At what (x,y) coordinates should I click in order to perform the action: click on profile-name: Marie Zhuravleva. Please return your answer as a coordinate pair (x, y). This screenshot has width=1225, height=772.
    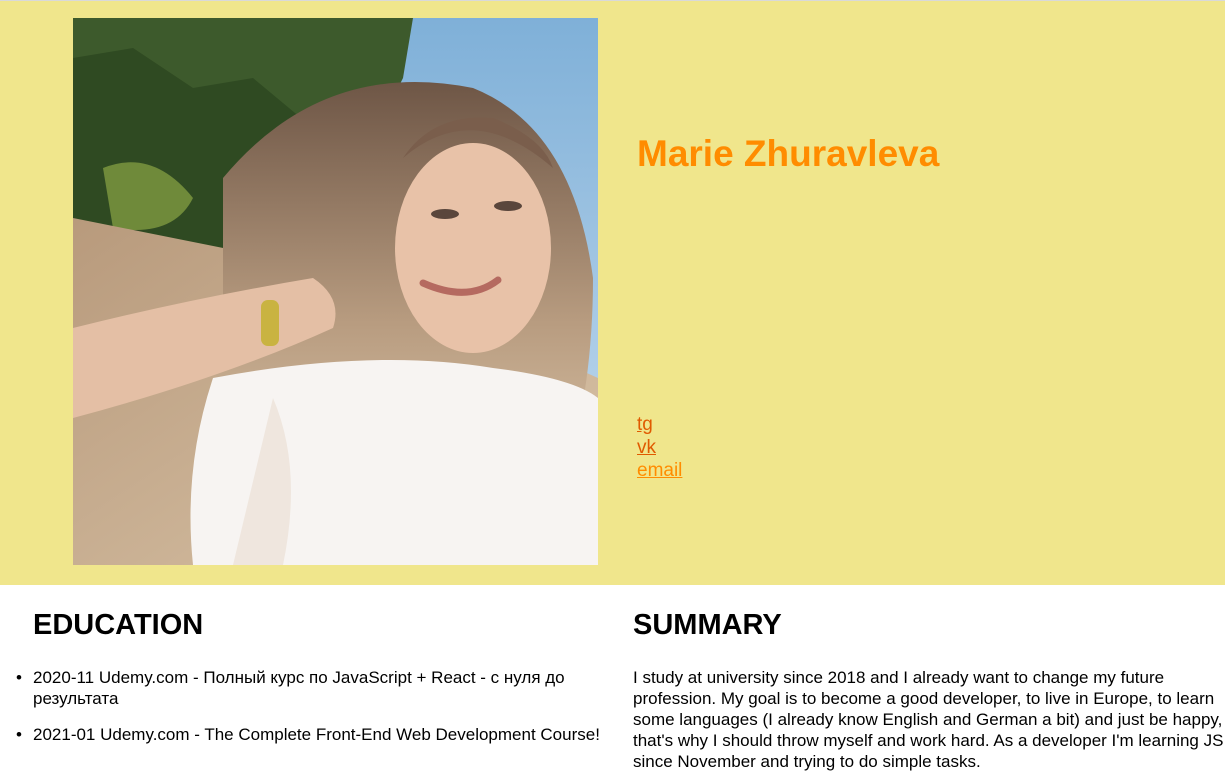
    Looking at the image, I should click on (788, 153).